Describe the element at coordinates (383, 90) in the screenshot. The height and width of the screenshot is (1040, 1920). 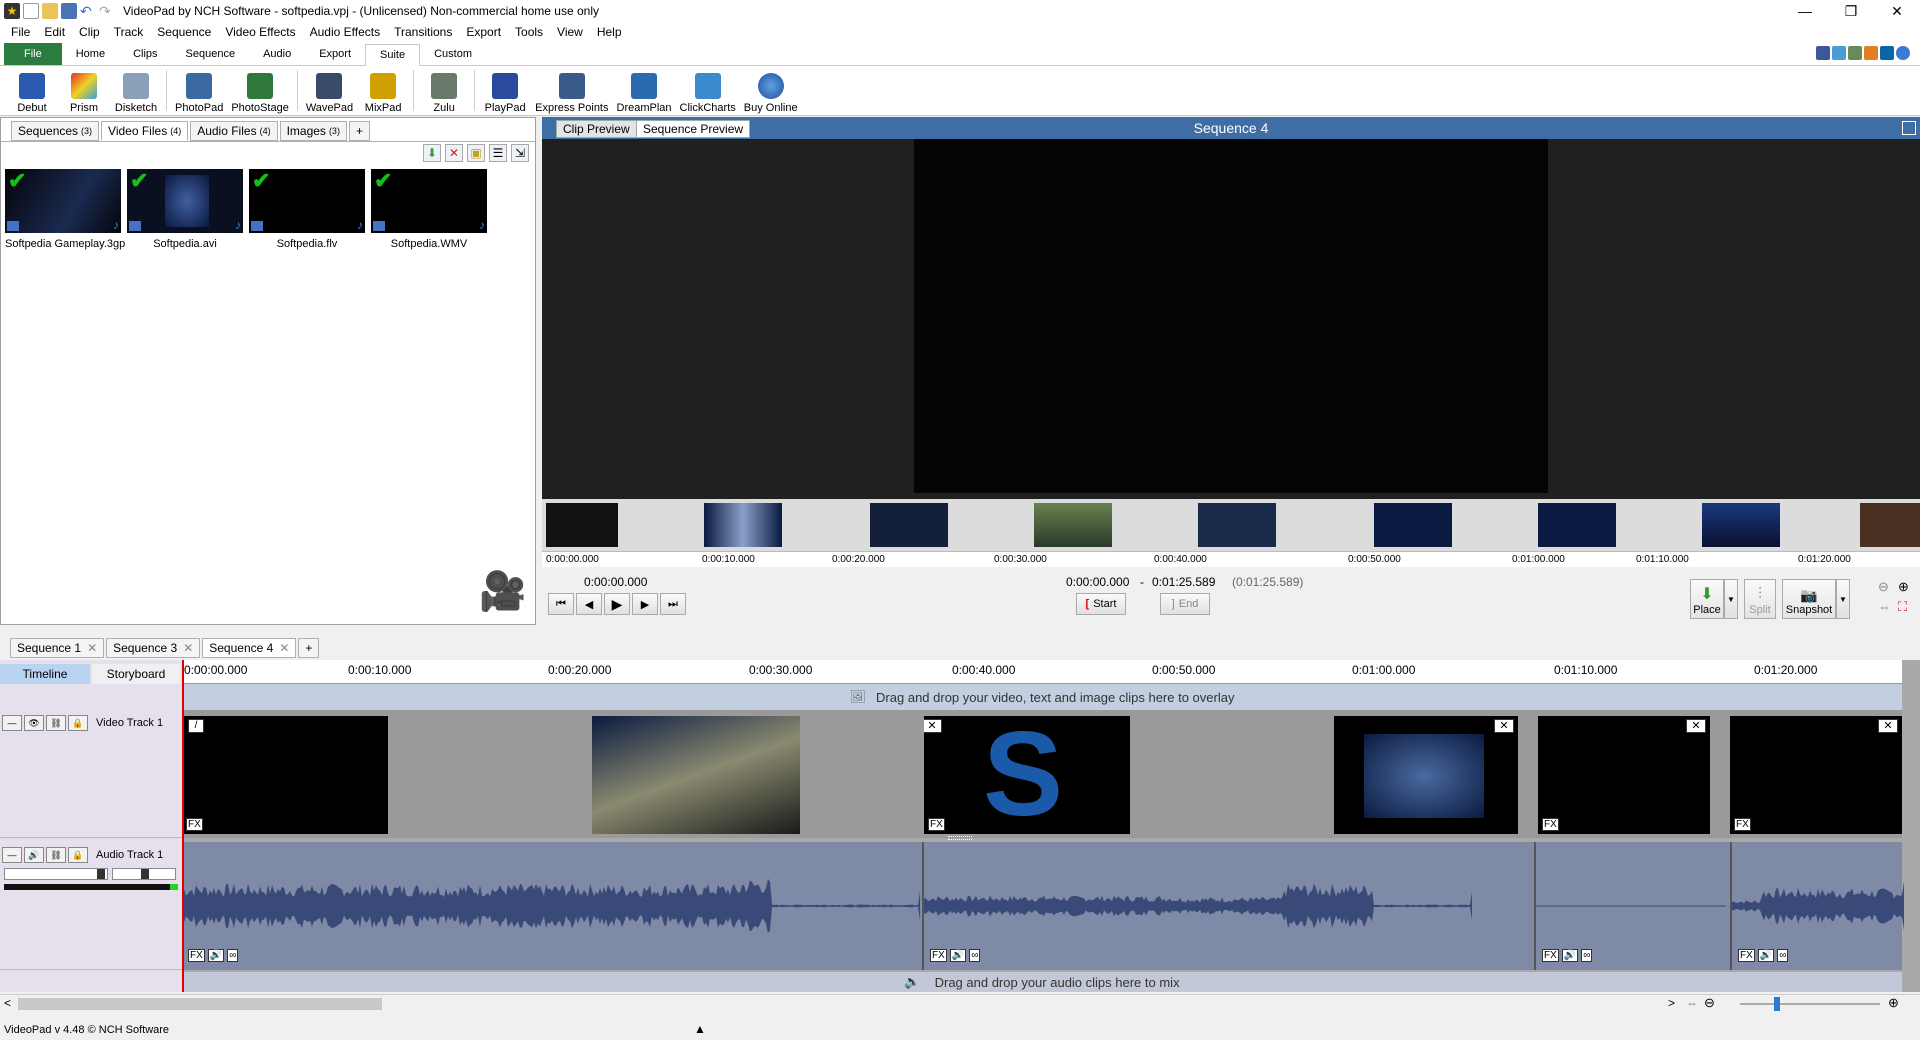
I see `mixpad-button: MixPad` at that location.